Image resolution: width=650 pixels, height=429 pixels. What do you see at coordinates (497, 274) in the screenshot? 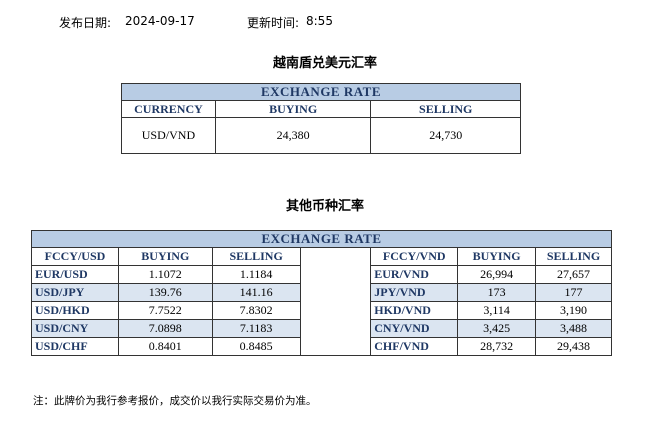
I see `right-buy: 26,994` at bounding box center [497, 274].